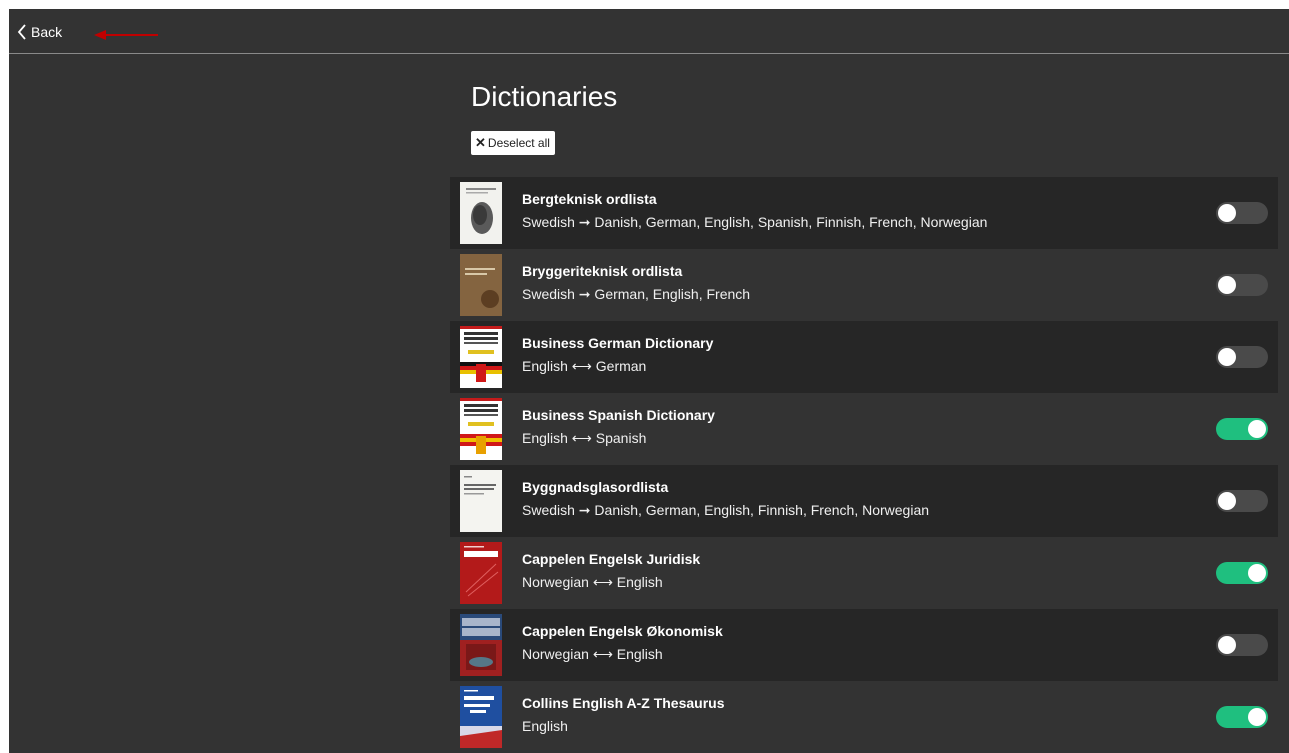 The height and width of the screenshot is (753, 1289). What do you see at coordinates (22, 32) in the screenshot?
I see `chevron-left-icon` at bounding box center [22, 32].